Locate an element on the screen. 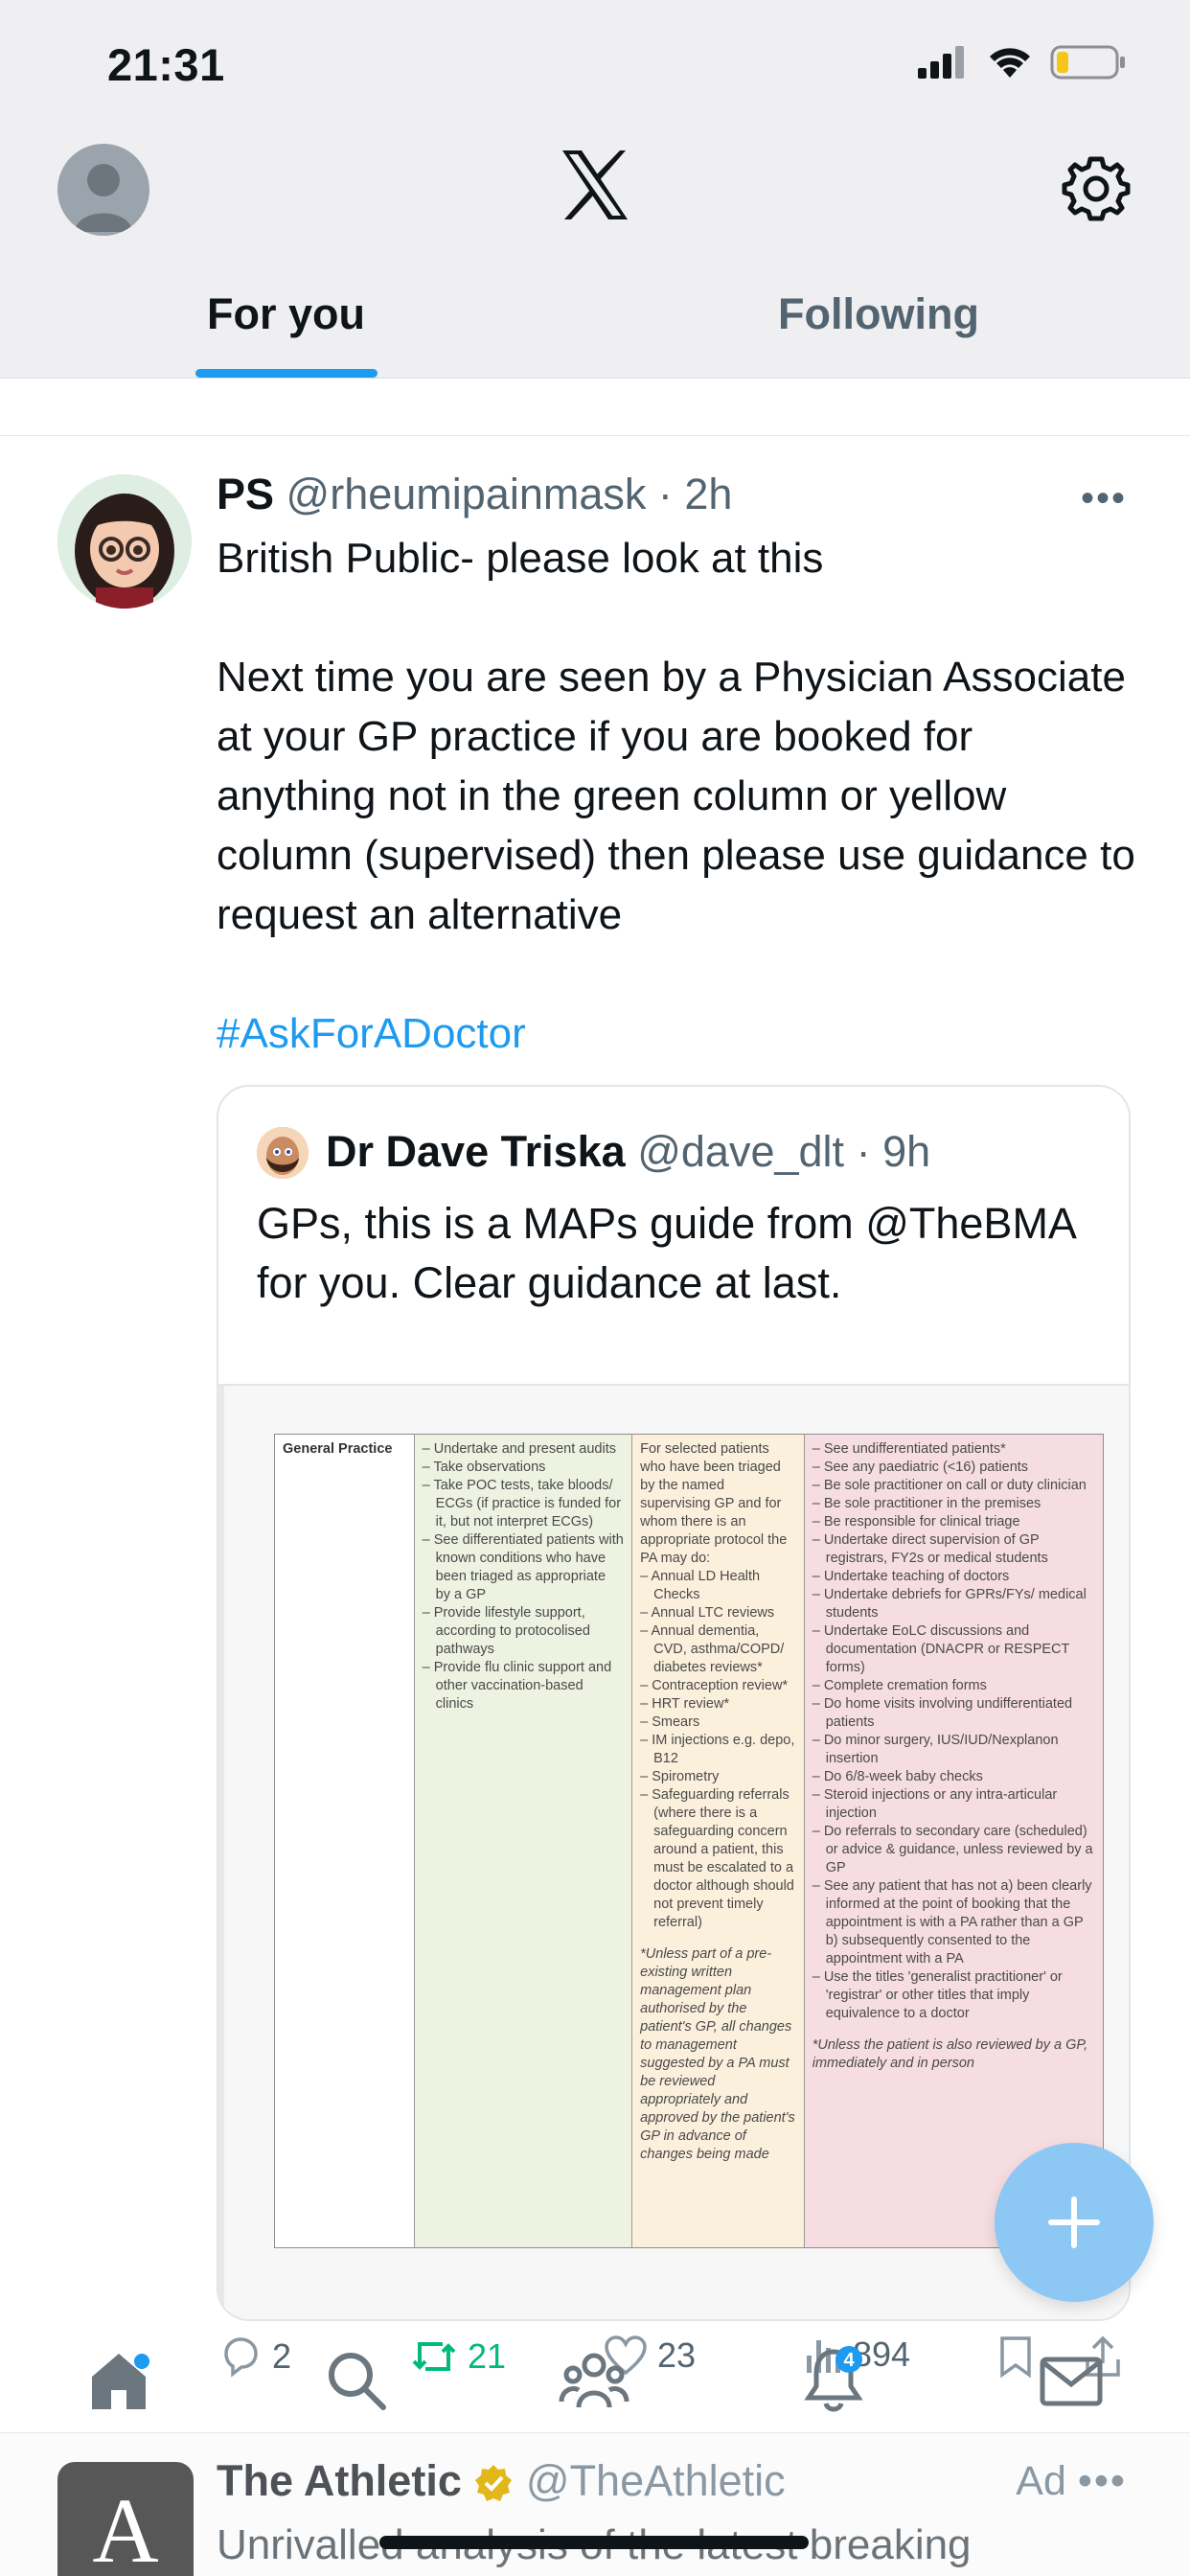 The height and width of the screenshot is (2576, 1190). green-column-item: Take observations is located at coordinates (524, 1468).